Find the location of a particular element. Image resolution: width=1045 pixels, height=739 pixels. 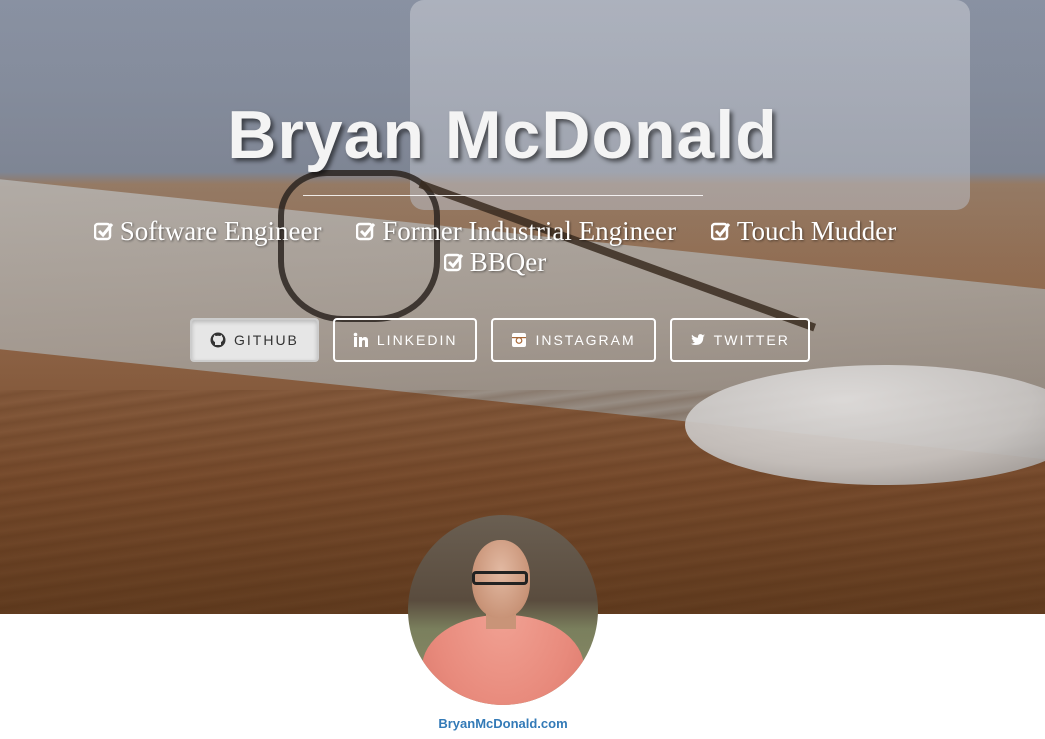

trait-item: Software Engineer is located at coordinates (207, 231).